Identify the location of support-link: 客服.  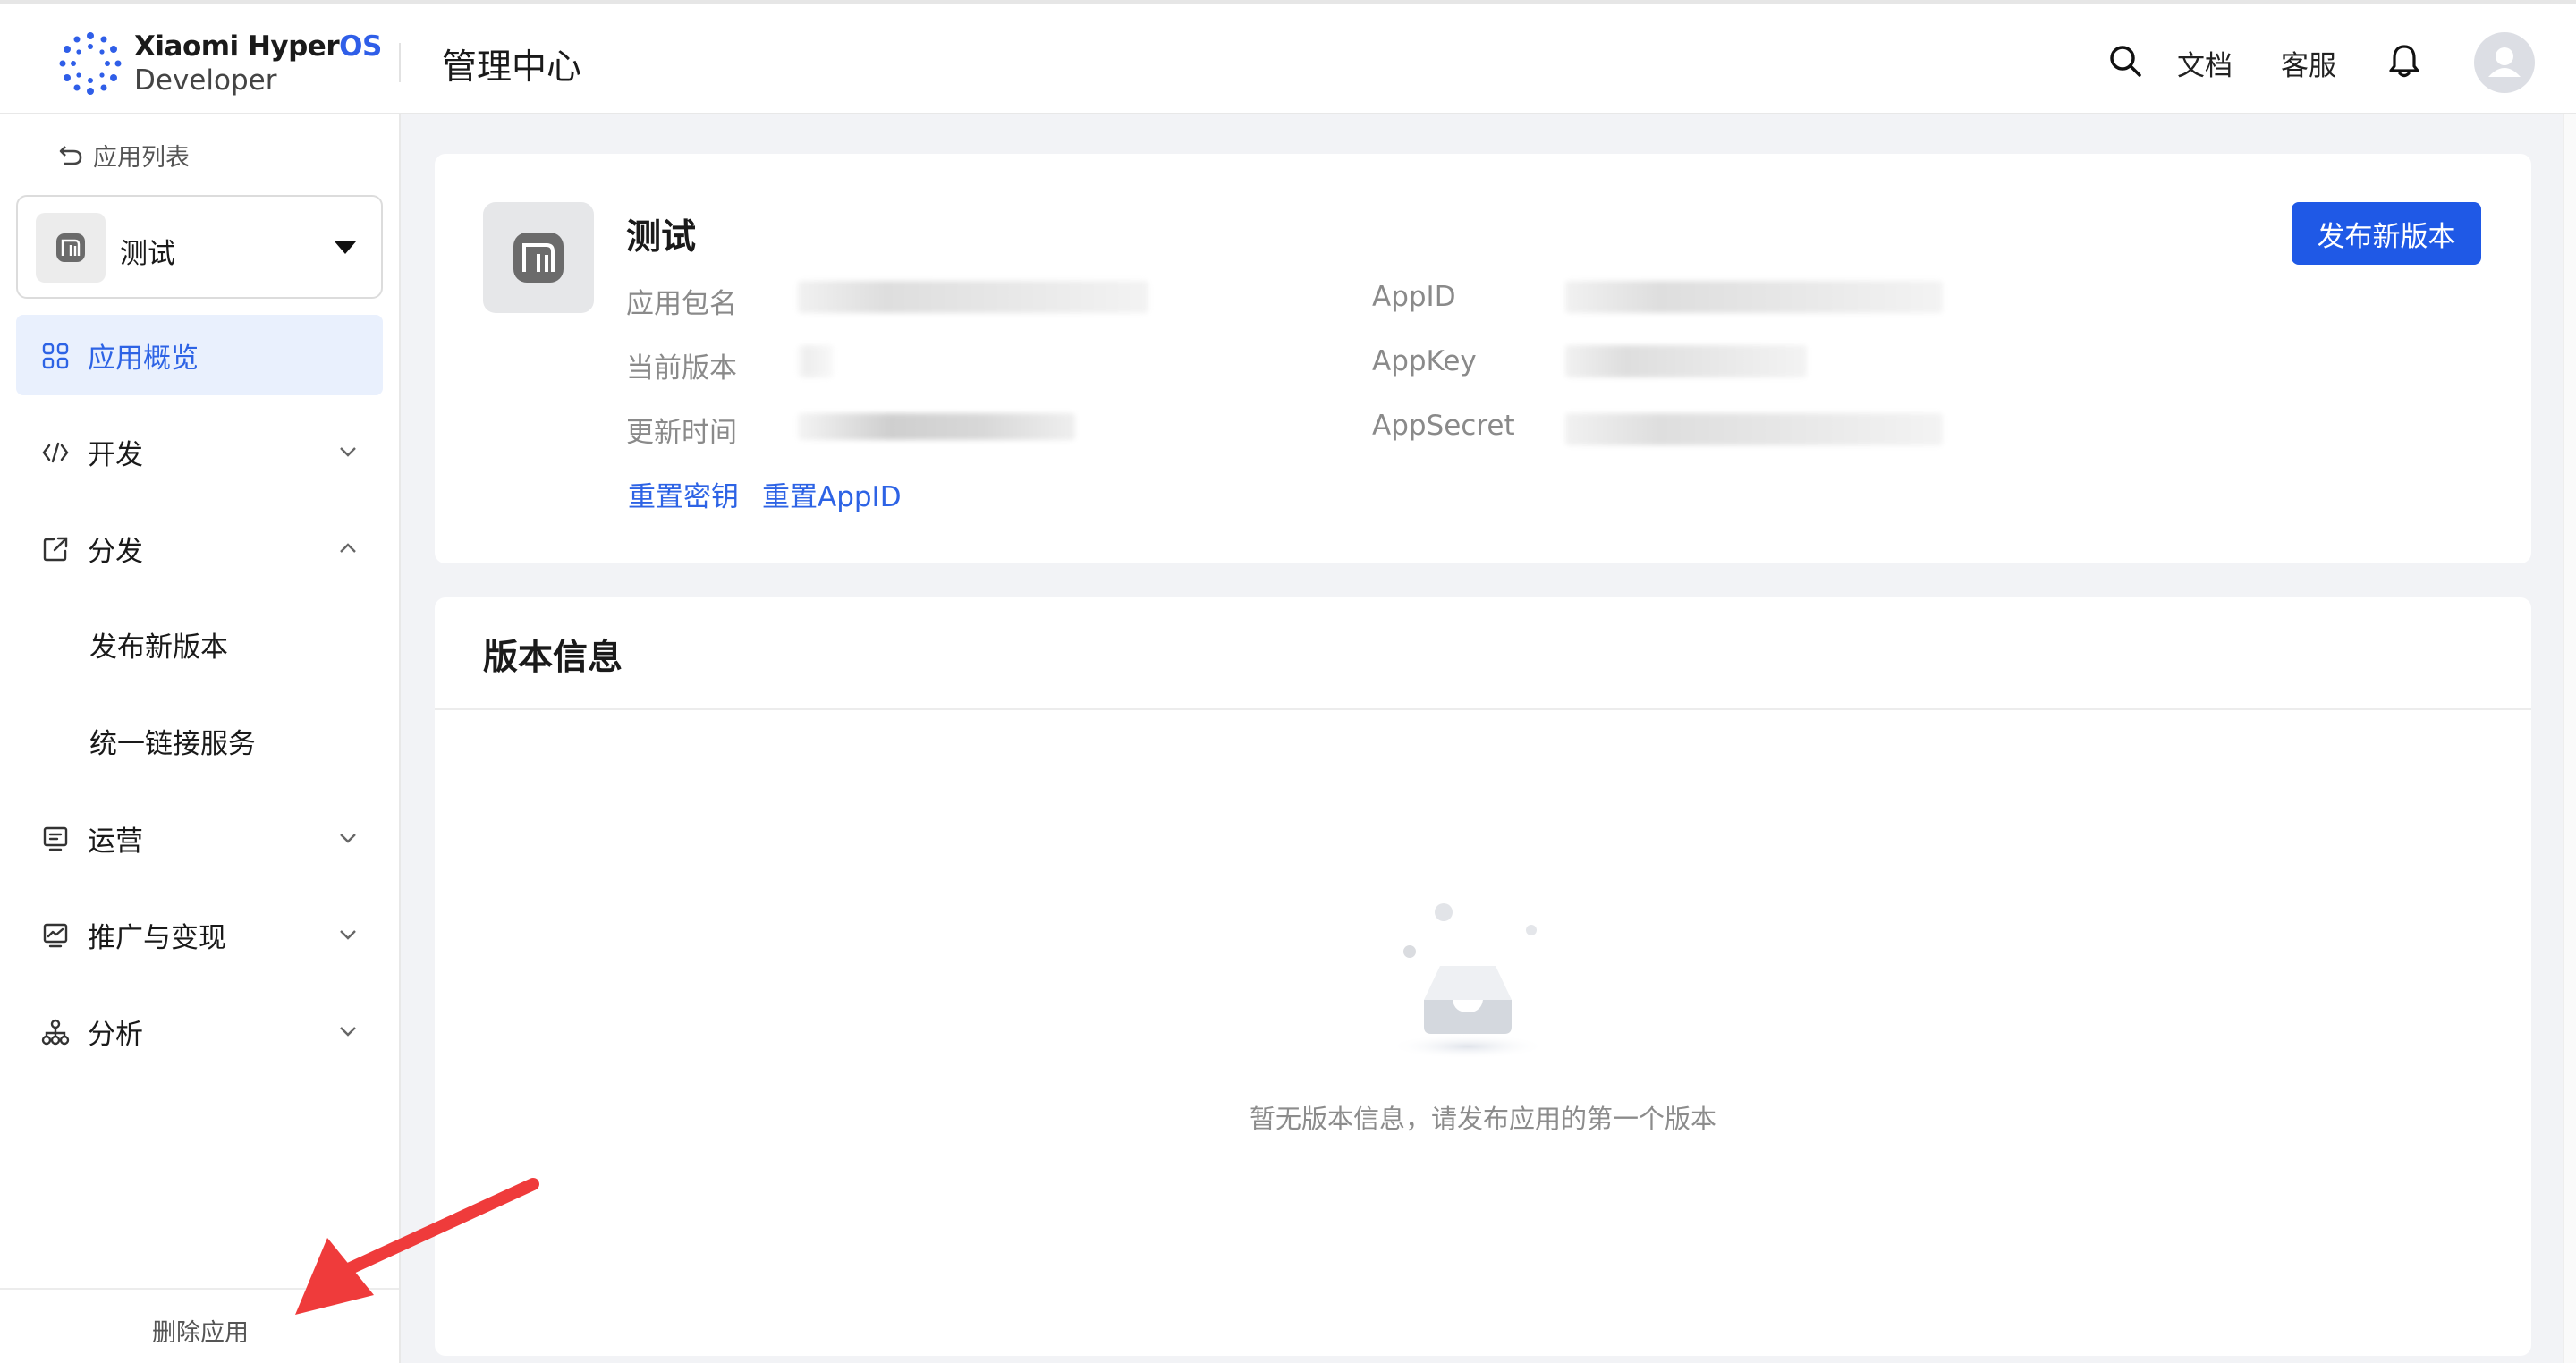
(2308, 63).